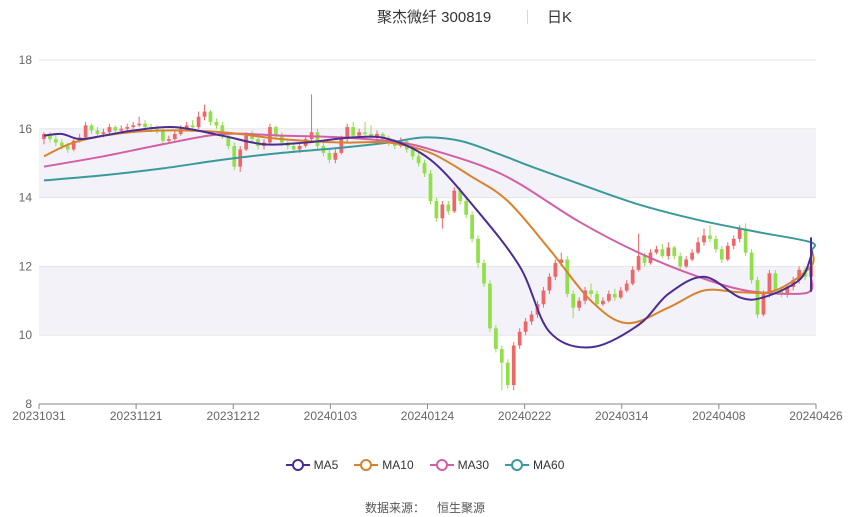 The width and height of the screenshot is (850, 517). Describe the element at coordinates (425, 465) in the screenshot. I see `legend: MA5 MA10 MA30 MA60` at that location.